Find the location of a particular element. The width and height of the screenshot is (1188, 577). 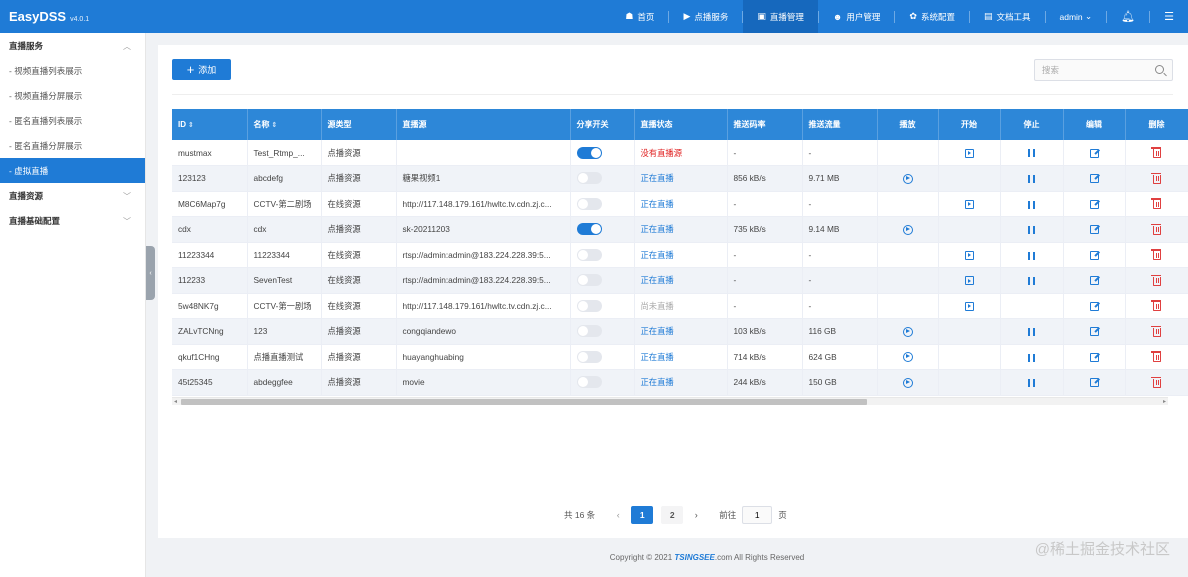

cell-id: ZALvTCNng is located at coordinates (210, 331).